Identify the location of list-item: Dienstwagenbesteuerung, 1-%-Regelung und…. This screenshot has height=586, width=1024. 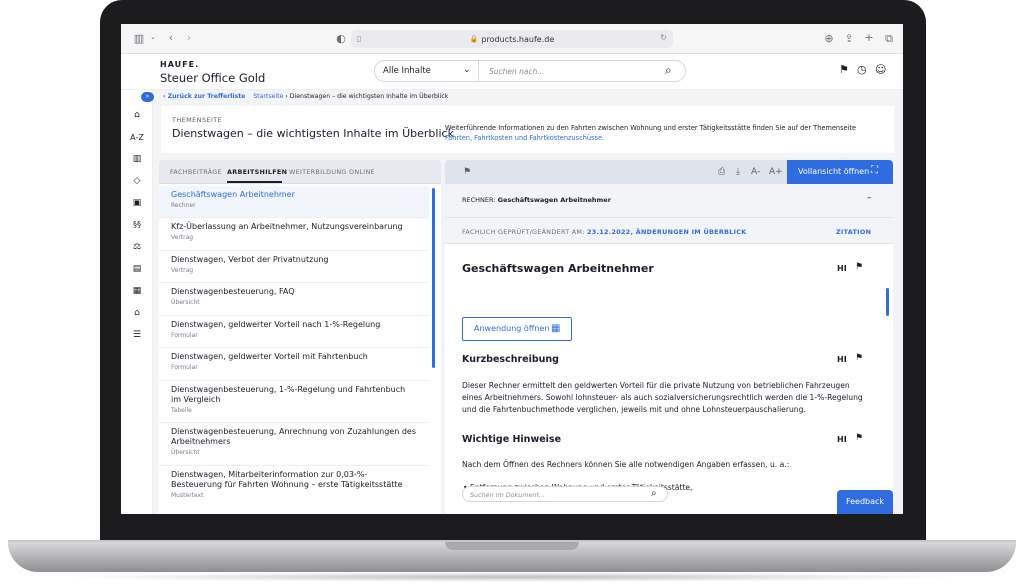
(294, 402).